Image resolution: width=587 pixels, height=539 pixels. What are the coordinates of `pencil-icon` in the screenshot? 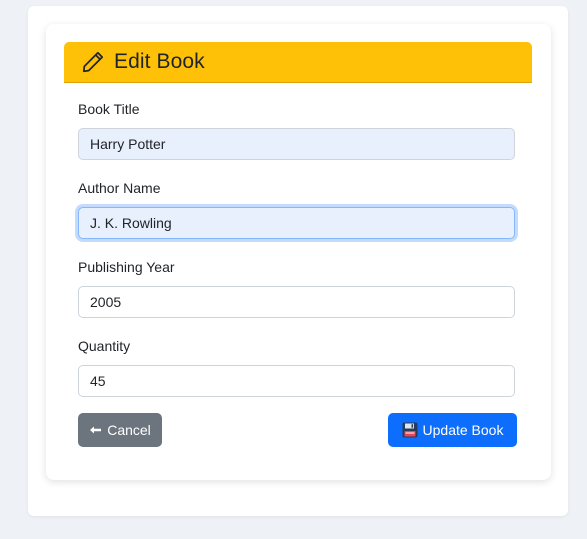 It's located at (93, 62).